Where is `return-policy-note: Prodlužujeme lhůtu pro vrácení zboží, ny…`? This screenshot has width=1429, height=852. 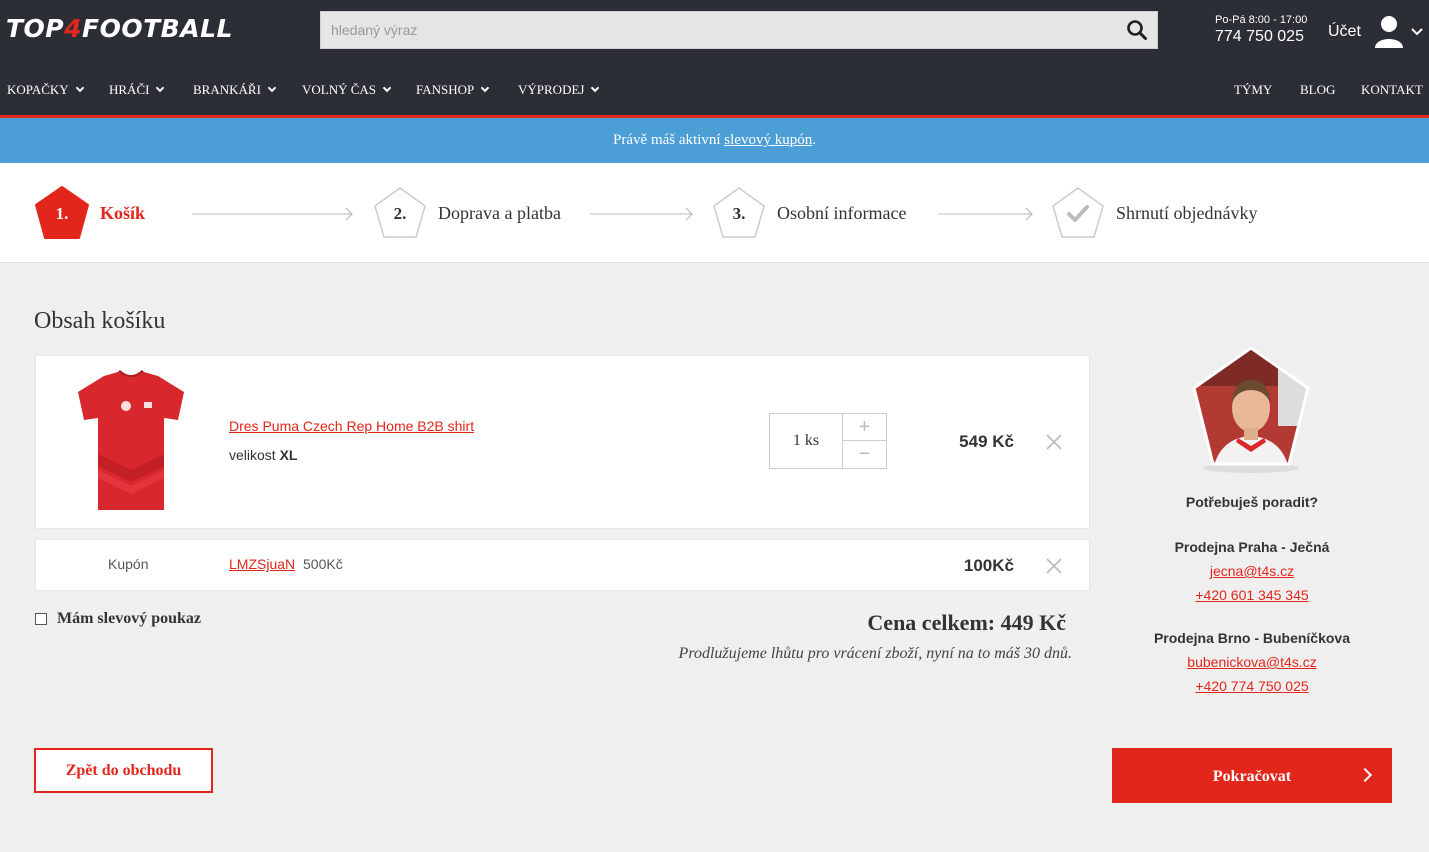
return-policy-note: Prodlužujeme lhůtu pro vrácení zboží, ny… is located at coordinates (875, 653).